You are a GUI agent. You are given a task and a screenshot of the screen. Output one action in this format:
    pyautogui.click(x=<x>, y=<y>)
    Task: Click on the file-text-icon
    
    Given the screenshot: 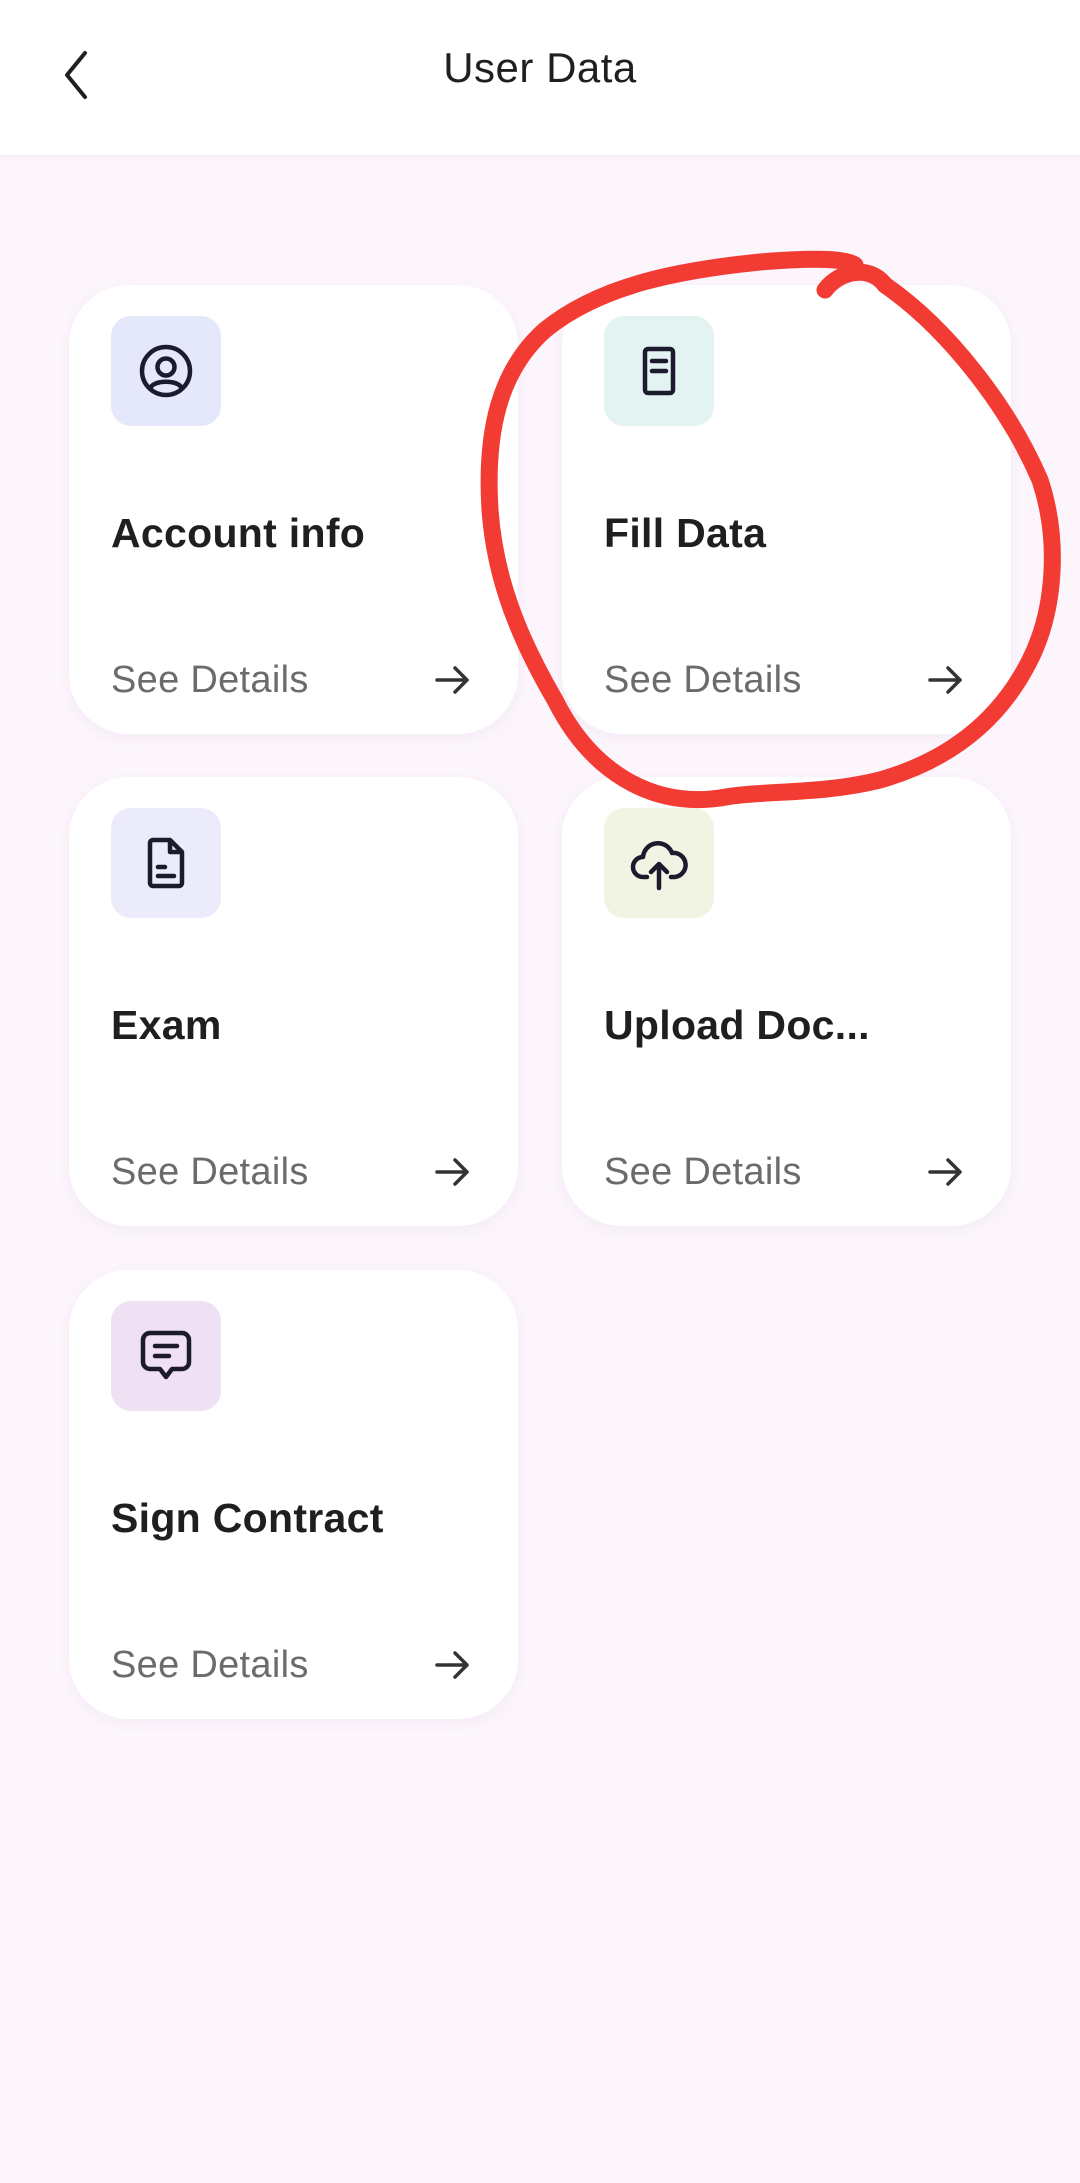 What is the action you would take?
    pyautogui.click(x=166, y=863)
    